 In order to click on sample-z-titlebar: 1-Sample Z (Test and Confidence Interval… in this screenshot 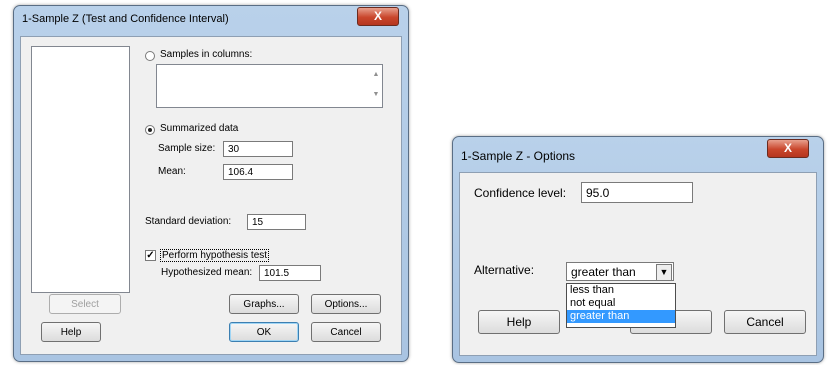, I will do `click(211, 21)`.